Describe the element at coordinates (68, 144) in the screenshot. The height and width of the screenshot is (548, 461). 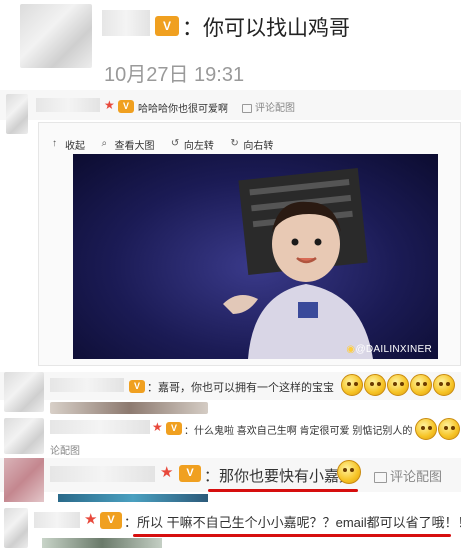
I see `collapse-button: ↑ 收起` at that location.